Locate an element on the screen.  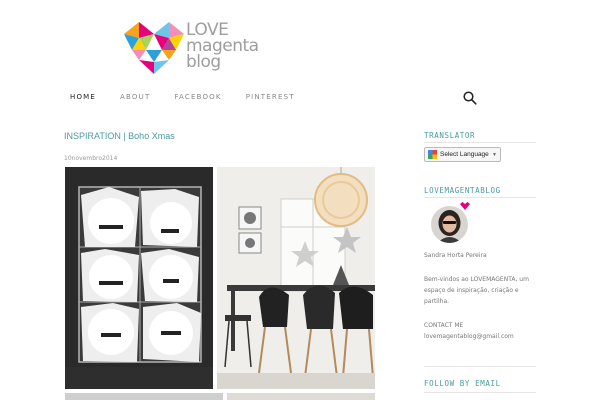
search-icon is located at coordinates (470, 98).